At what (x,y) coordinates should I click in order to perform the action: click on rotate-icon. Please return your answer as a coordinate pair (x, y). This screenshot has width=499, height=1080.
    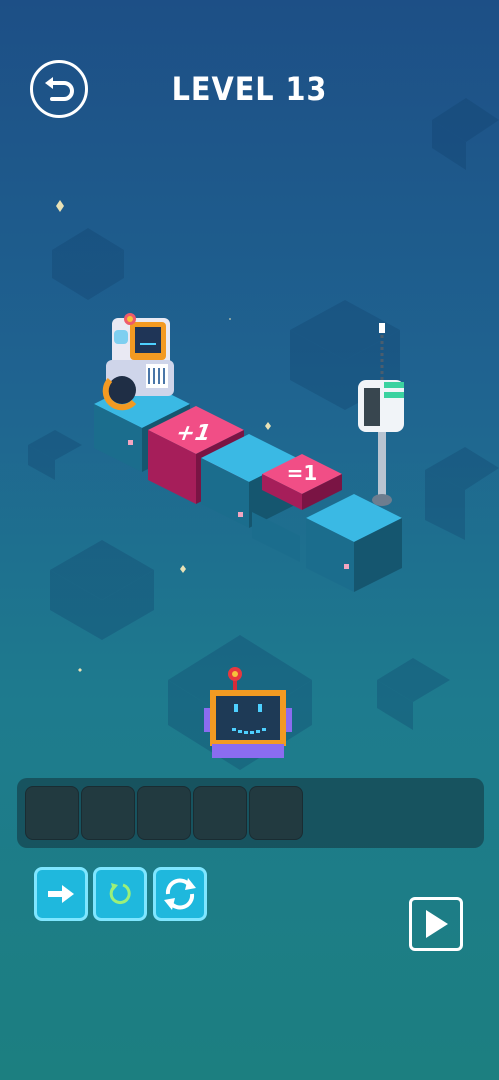
    Looking at the image, I should click on (120, 894).